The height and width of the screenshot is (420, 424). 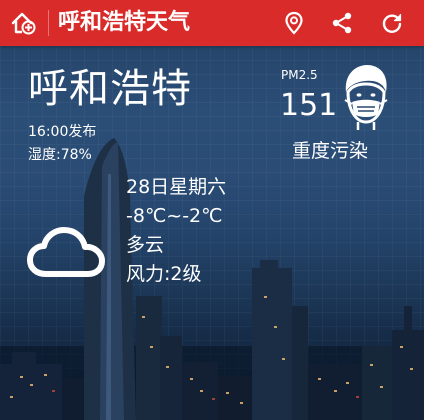 I want to click on refresh-button, so click(x=392, y=23).